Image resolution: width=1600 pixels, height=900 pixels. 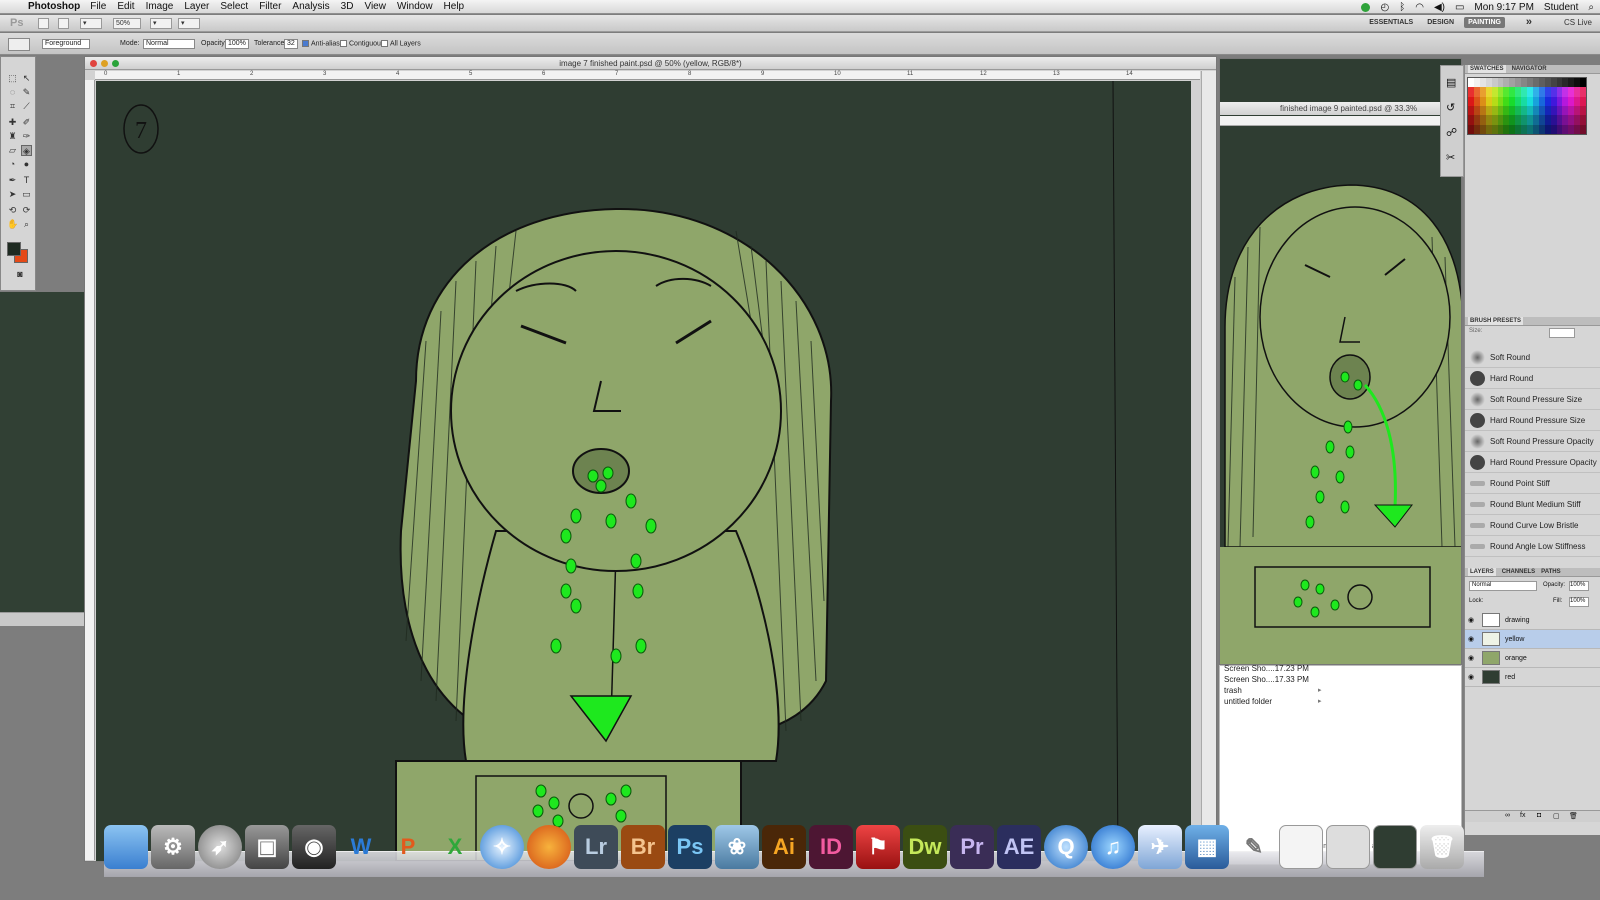 What do you see at coordinates (1395, 847) in the screenshot?
I see `screen-thumb-2-icon` at bounding box center [1395, 847].